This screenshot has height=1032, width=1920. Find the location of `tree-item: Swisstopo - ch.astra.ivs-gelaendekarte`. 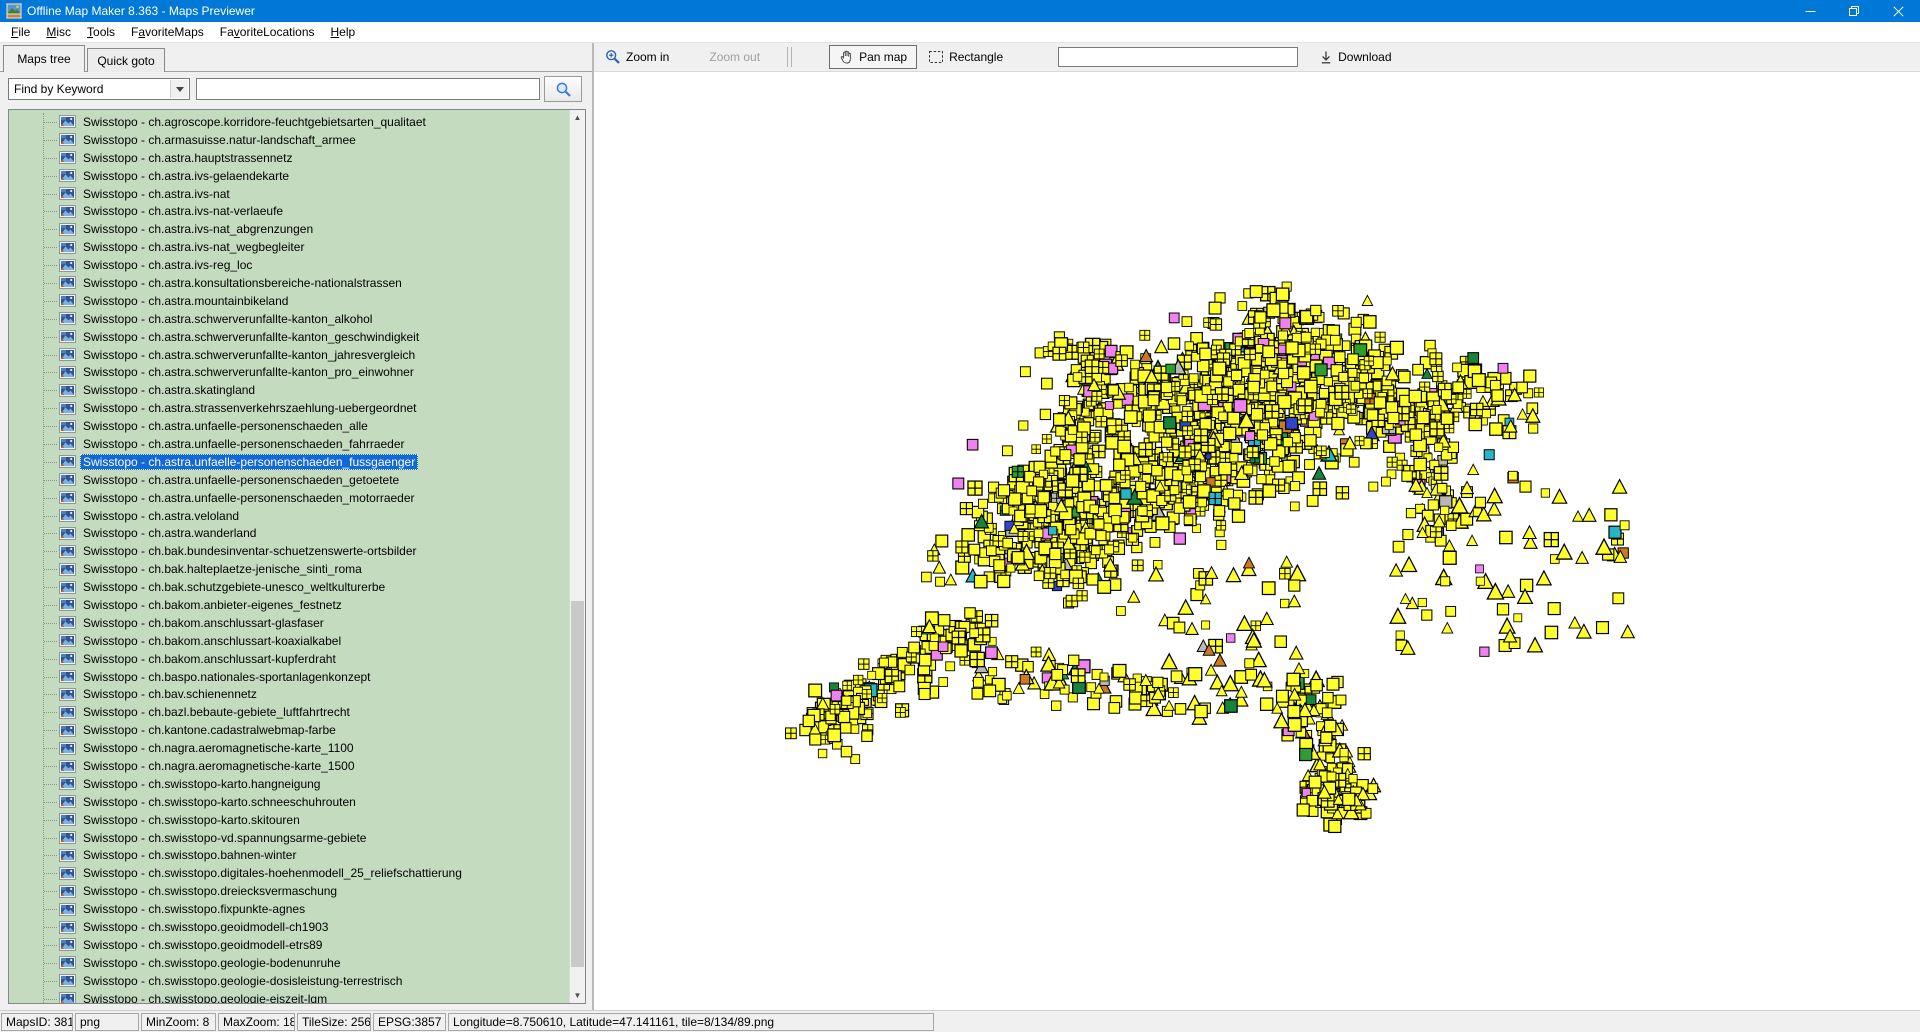

tree-item: Swisstopo - ch.astra.ivs-gelaendekarte is located at coordinates (289, 176).